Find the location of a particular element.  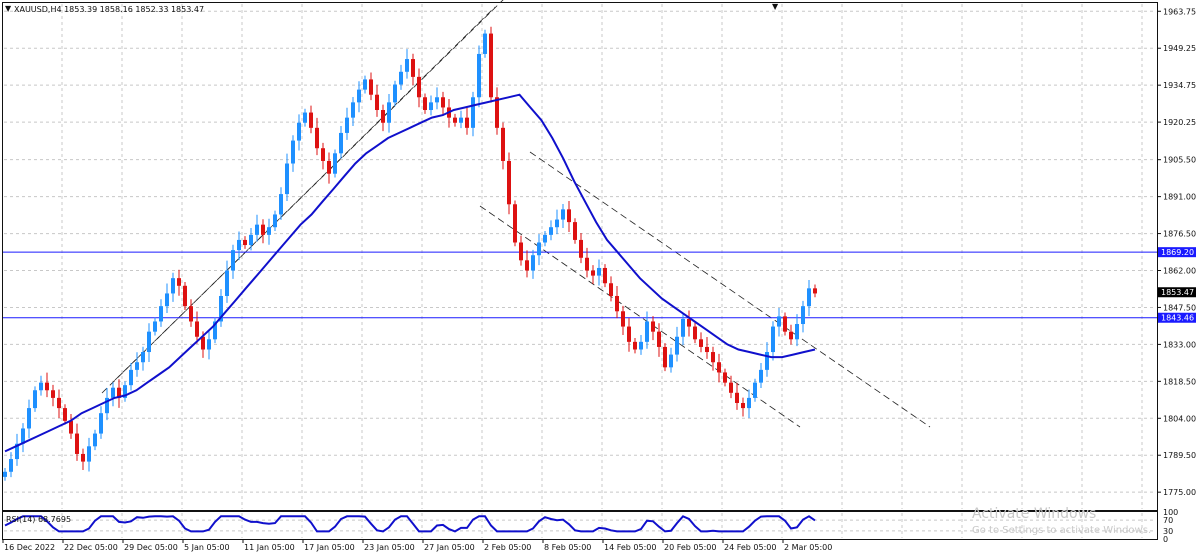

price-tick-label: 1905.50 is located at coordinates (1179, 160).